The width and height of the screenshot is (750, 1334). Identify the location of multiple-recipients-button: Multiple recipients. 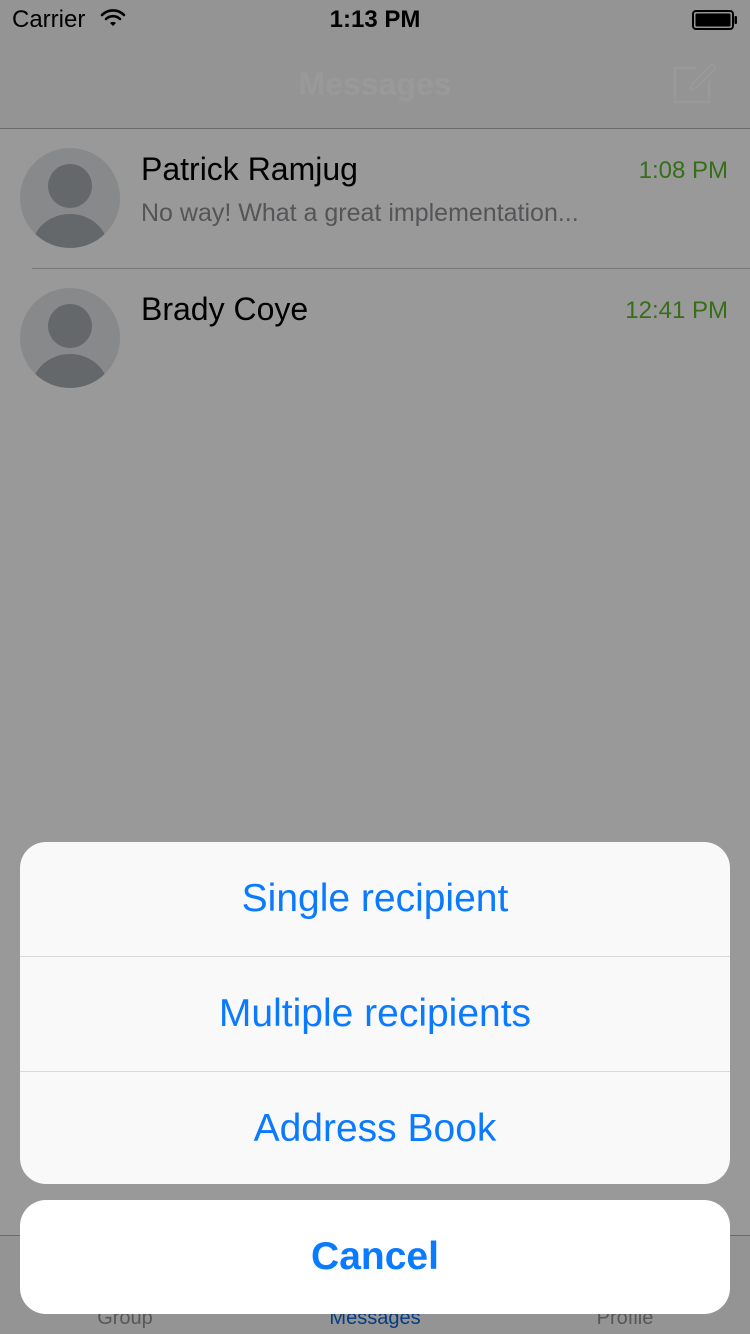
(375, 1014).